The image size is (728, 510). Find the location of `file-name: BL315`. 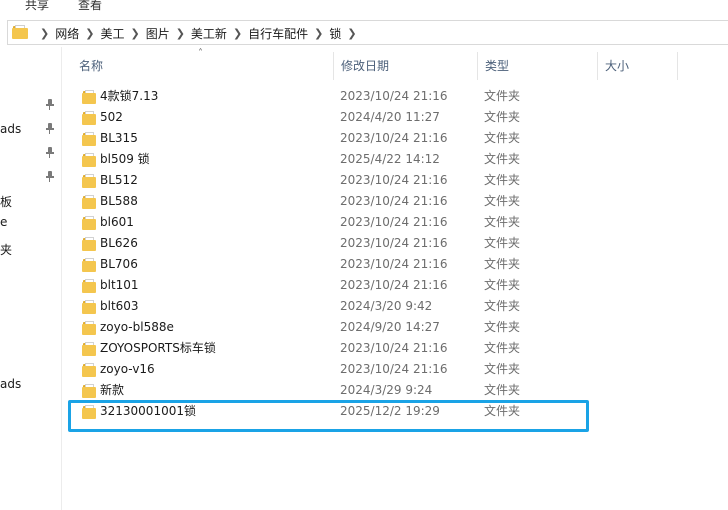

file-name: BL315 is located at coordinates (119, 138).